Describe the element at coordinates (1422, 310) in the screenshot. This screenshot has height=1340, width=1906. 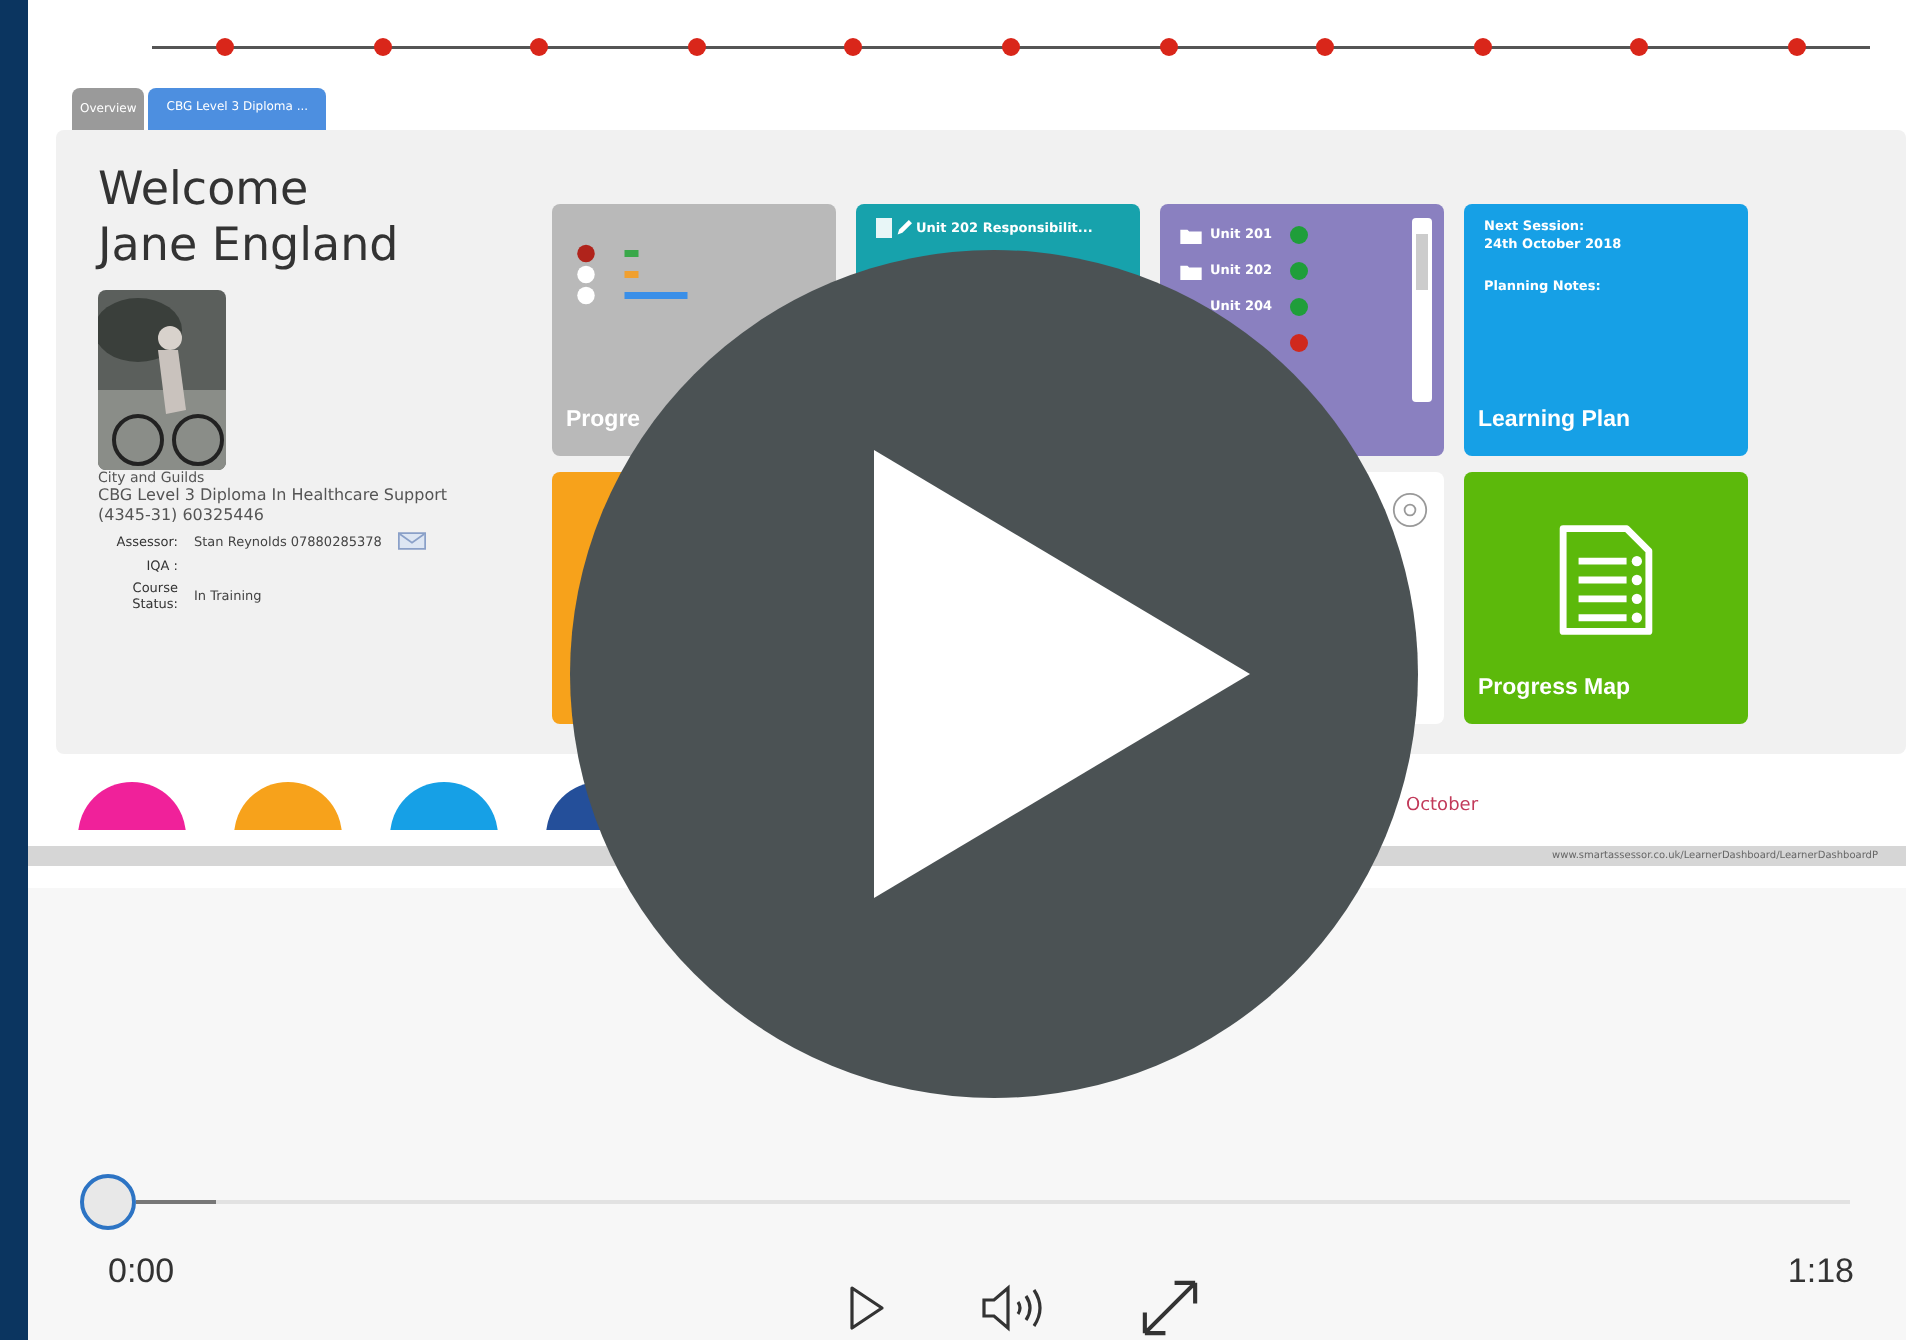
I see `scrollbar` at that location.